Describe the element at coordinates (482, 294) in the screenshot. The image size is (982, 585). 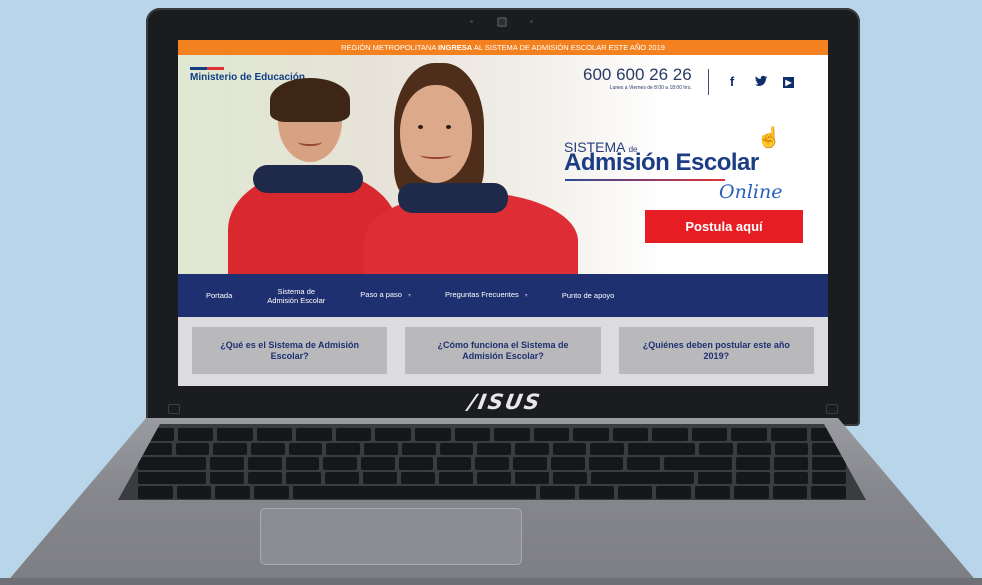
I see `nav-label: Preguntas Frecuentes` at that location.